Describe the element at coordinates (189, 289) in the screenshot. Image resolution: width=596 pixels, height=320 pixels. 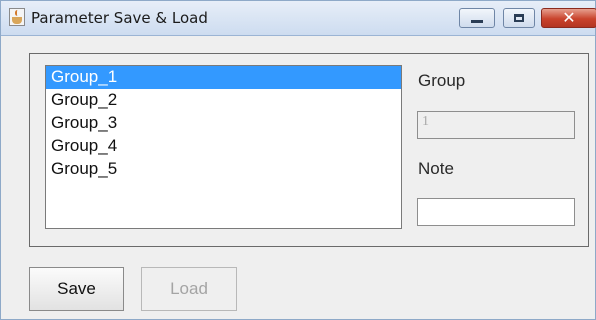
I see `load-button: Load` at that location.